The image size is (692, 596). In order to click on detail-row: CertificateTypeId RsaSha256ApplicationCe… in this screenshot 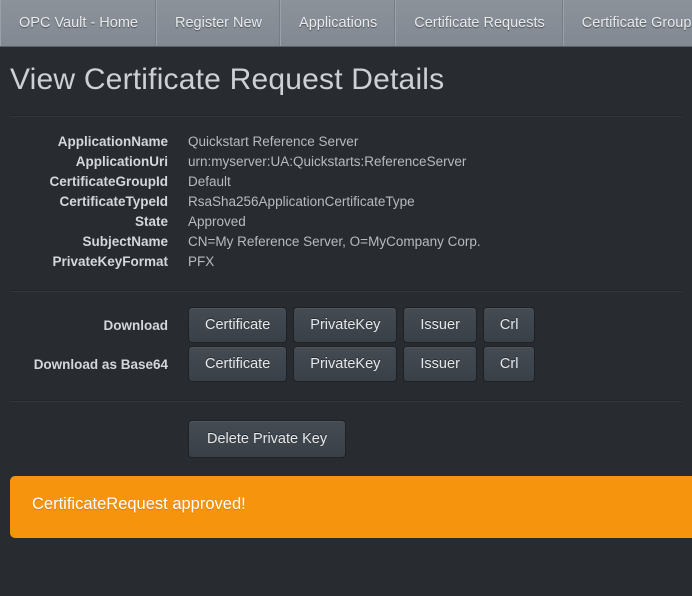, I will do `click(346, 202)`.